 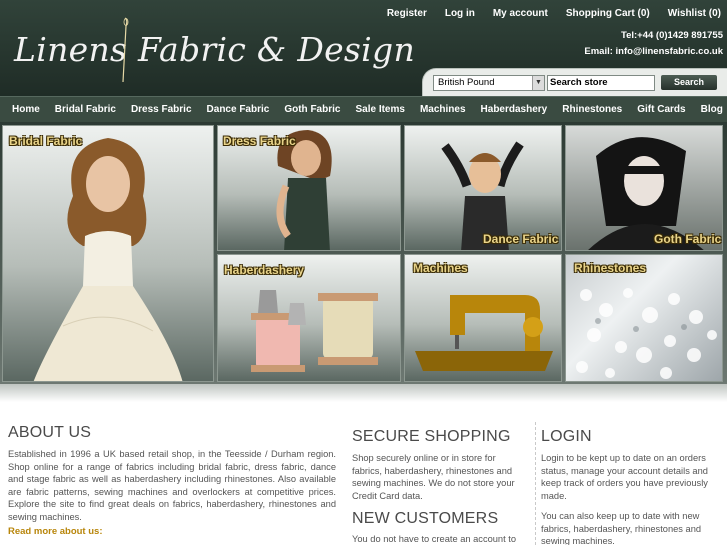 What do you see at coordinates (379, 109) in the screenshot?
I see `nav-item-sale-items: Sale Items` at bounding box center [379, 109].